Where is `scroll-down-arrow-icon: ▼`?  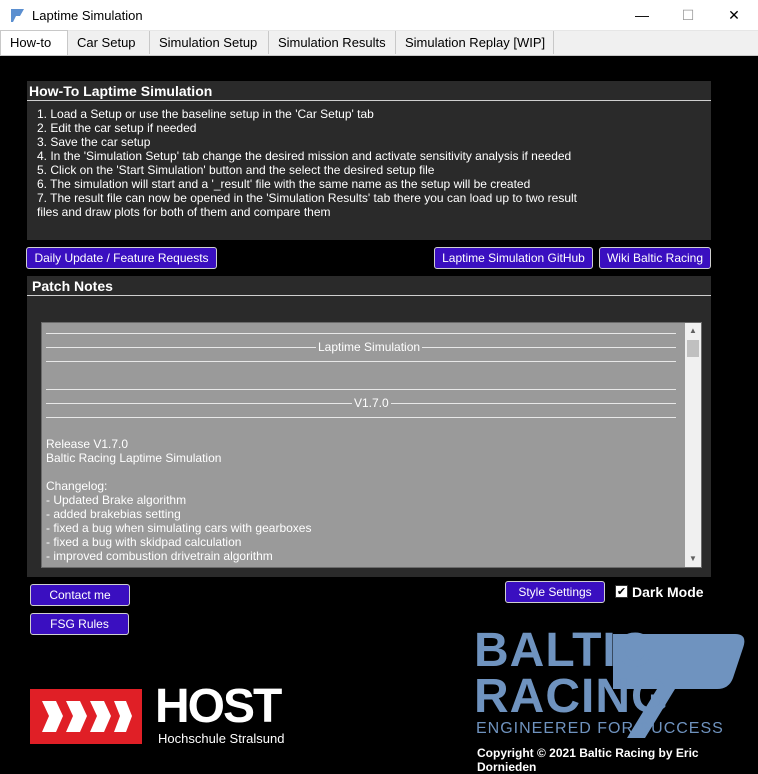 scroll-down-arrow-icon: ▼ is located at coordinates (693, 559).